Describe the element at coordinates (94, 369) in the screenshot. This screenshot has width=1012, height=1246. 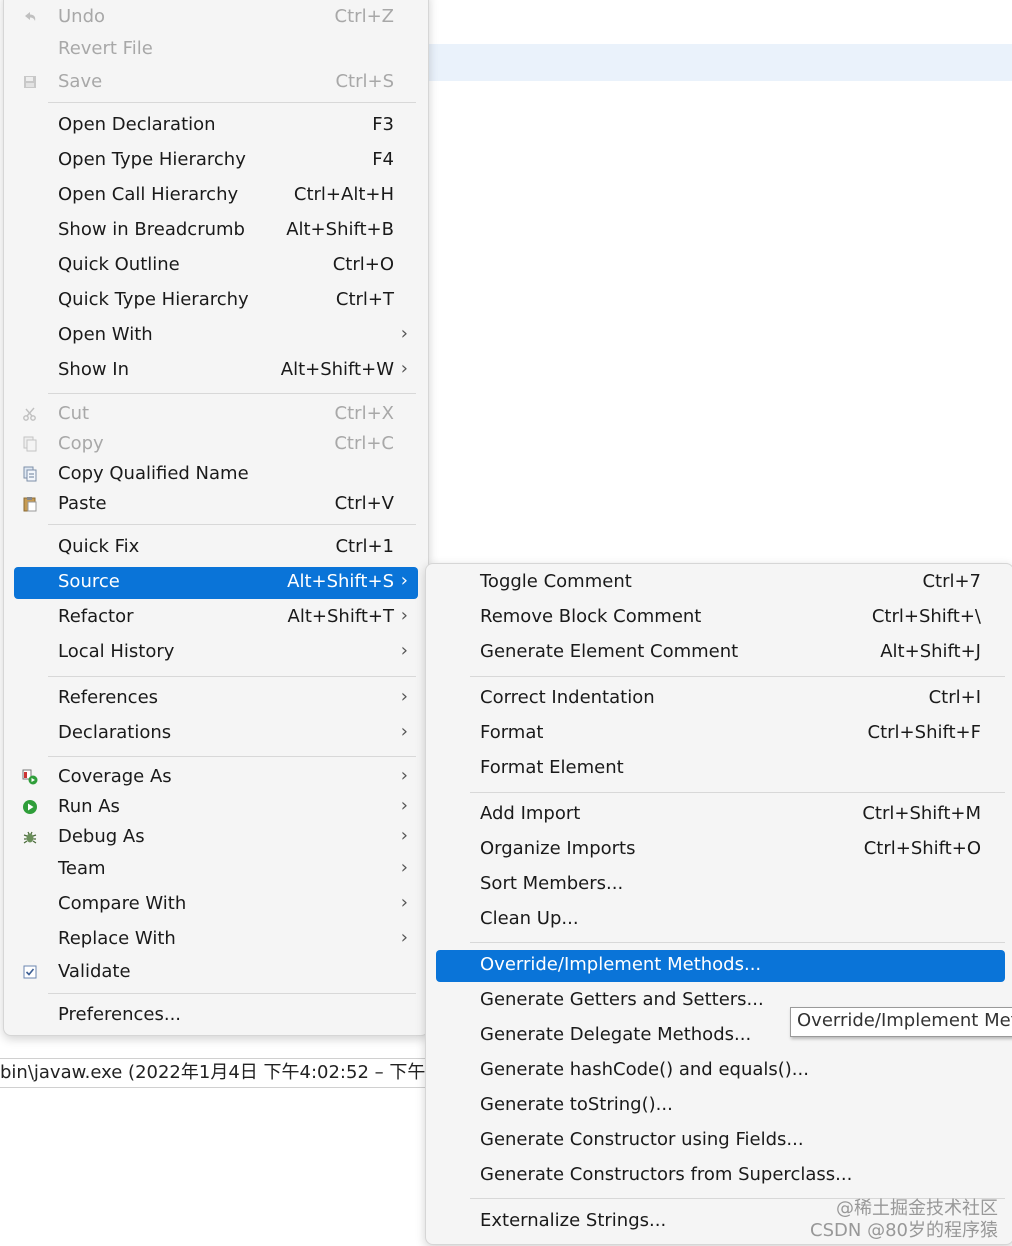
I see `menu-item-label: Show In` at that location.